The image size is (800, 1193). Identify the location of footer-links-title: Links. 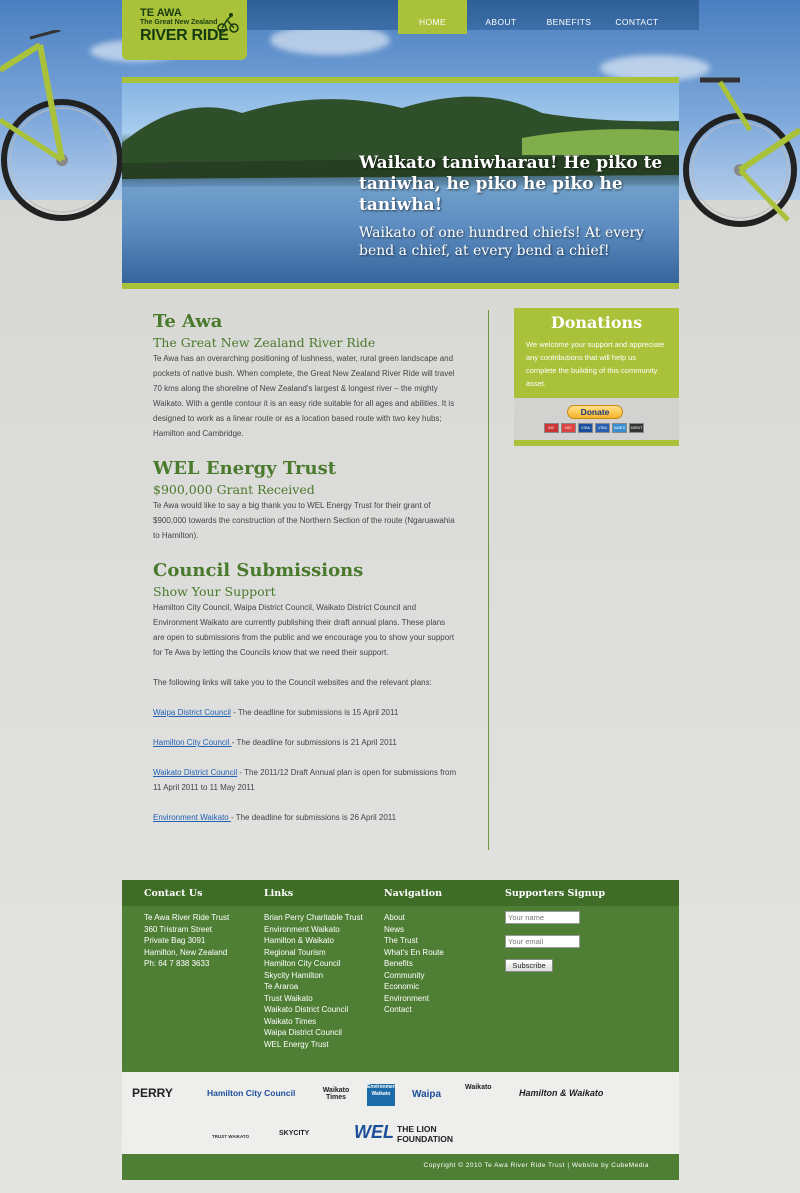
(279, 893).